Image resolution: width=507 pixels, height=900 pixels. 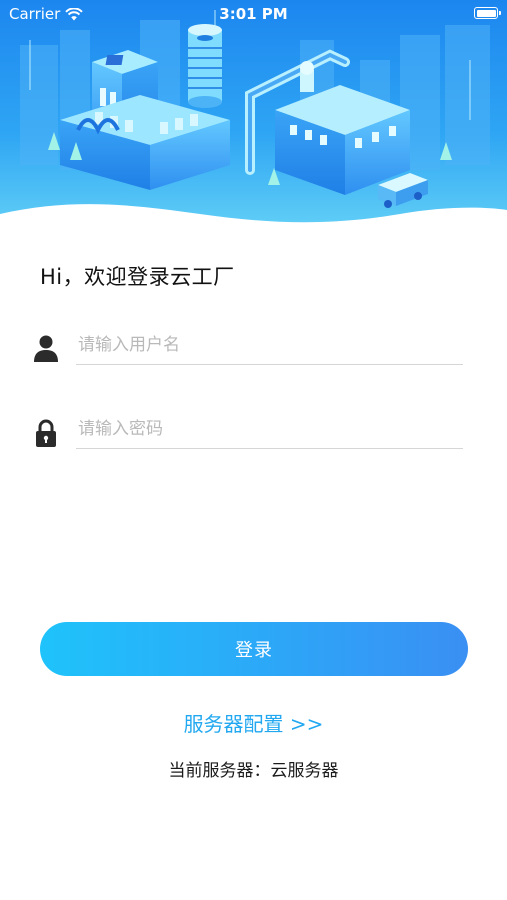 I want to click on username-input, so click(x=269, y=345).